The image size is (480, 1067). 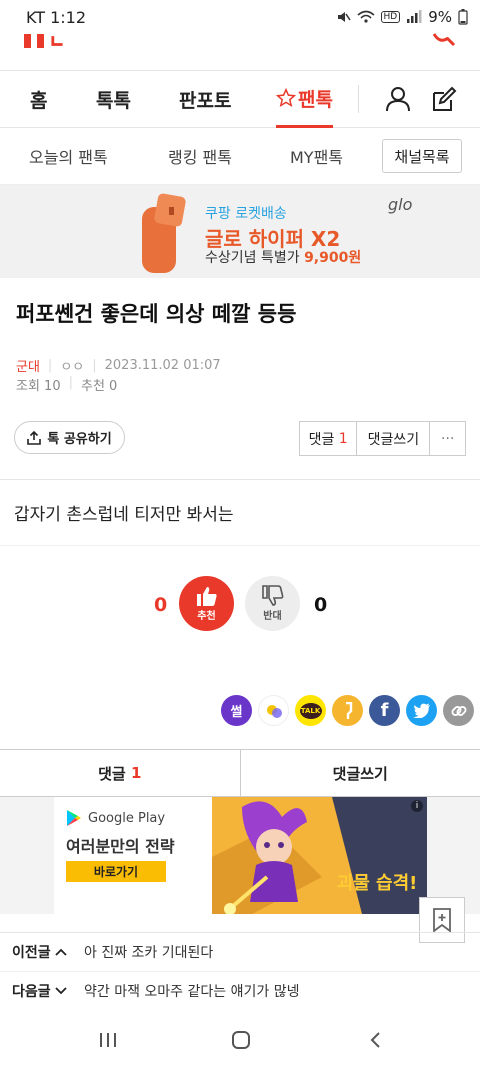 I want to click on comment-count-button: 댓글 1, so click(x=329, y=438).